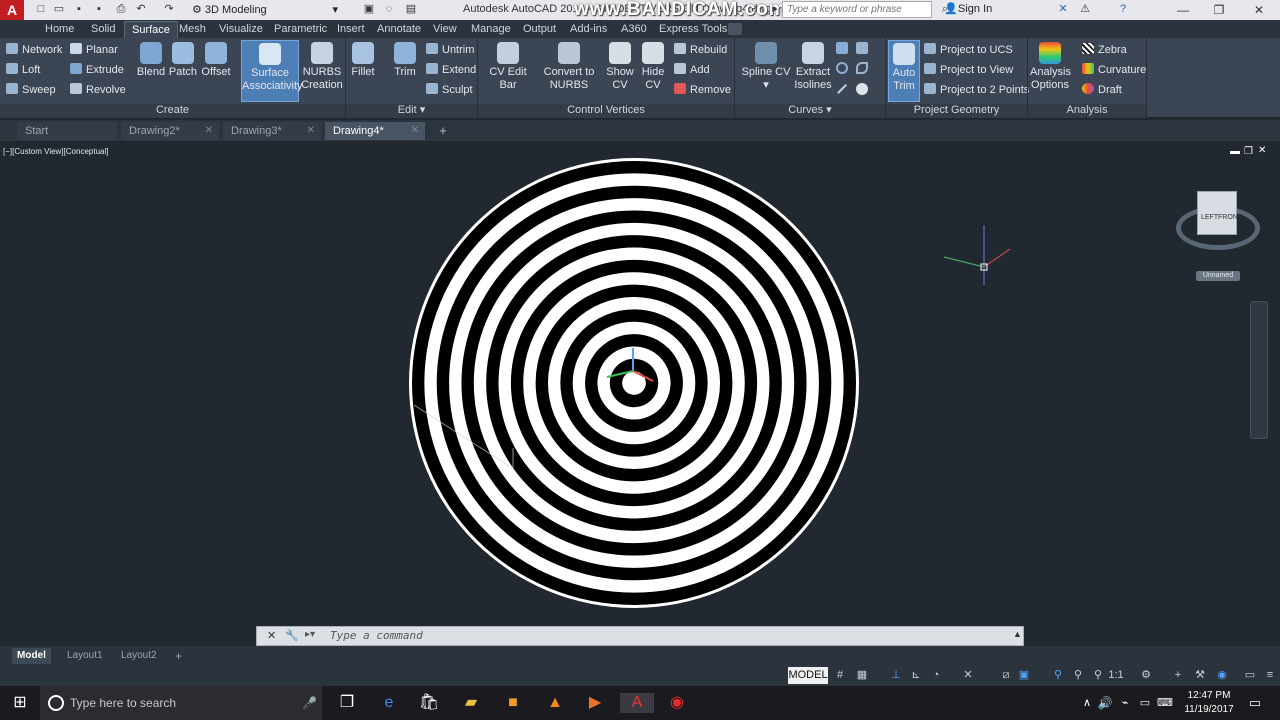 The width and height of the screenshot is (1280, 720). Describe the element at coordinates (1050, 71) in the screenshot. I see `analysis-options-button: Analysis Options` at that location.